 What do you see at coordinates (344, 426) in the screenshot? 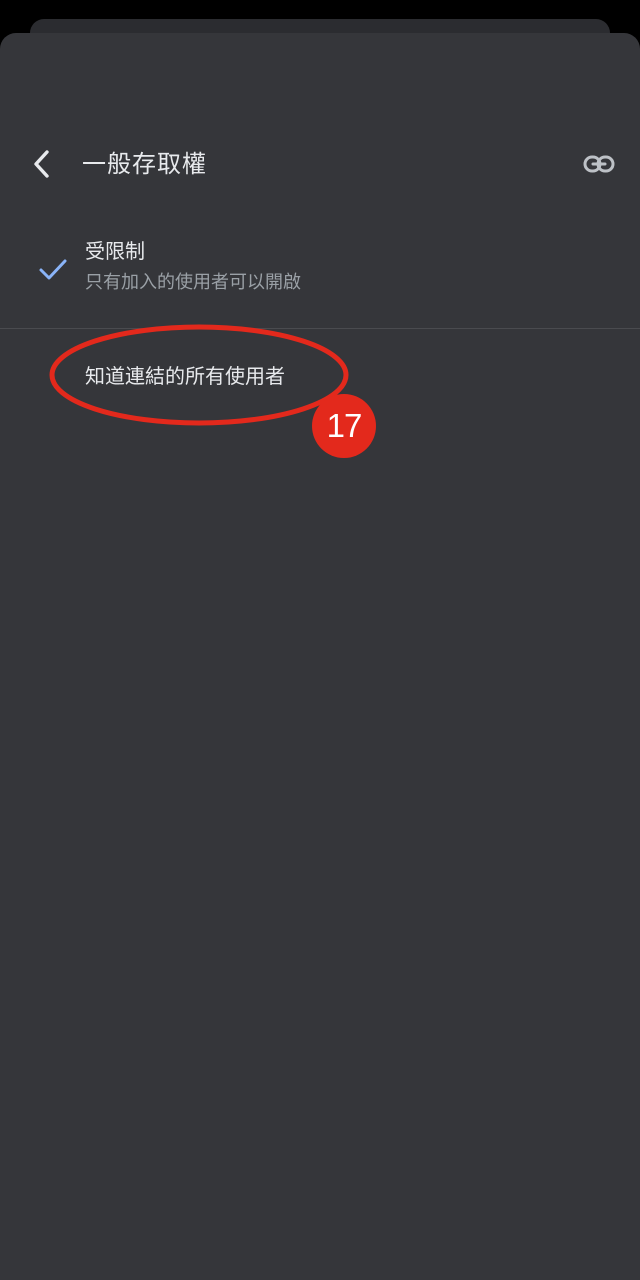
I see `step-number-badge: 17` at bounding box center [344, 426].